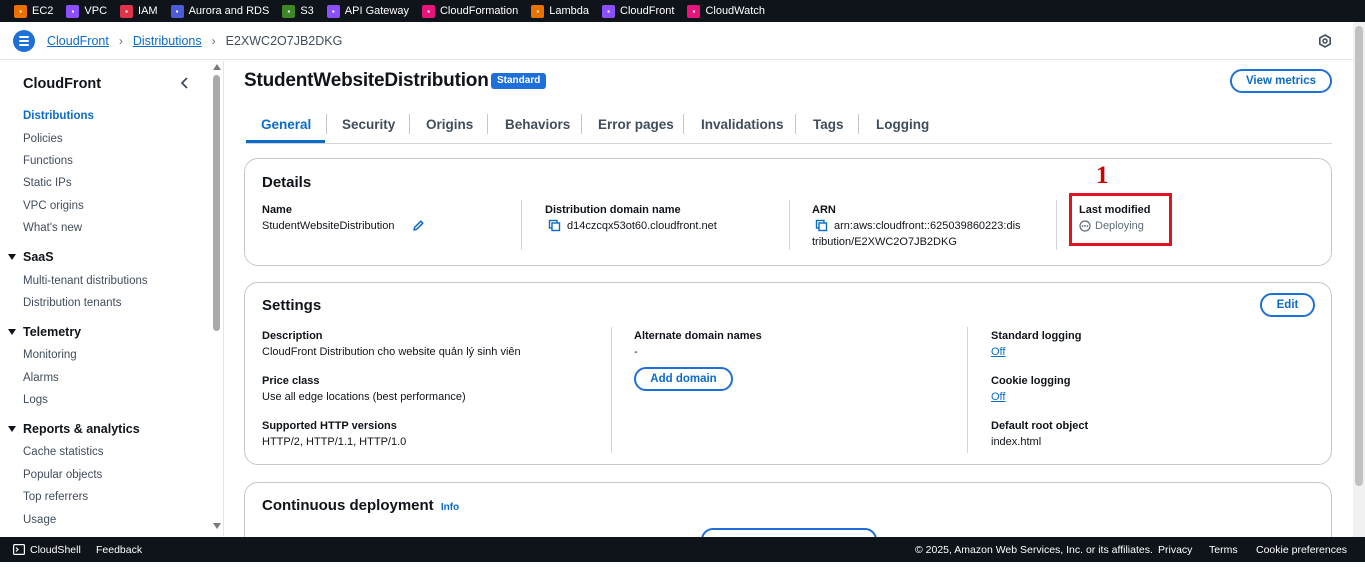 The image size is (1365, 567). I want to click on name-value: StudentWebsiteDistribution, so click(328, 226).